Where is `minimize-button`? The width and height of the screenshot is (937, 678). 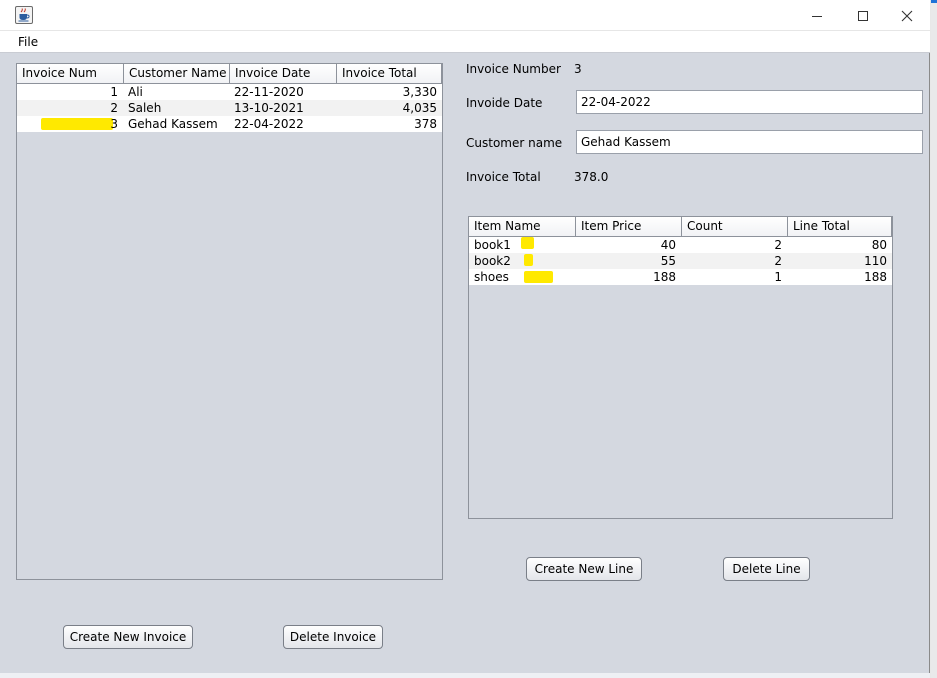
minimize-button is located at coordinates (817, 15).